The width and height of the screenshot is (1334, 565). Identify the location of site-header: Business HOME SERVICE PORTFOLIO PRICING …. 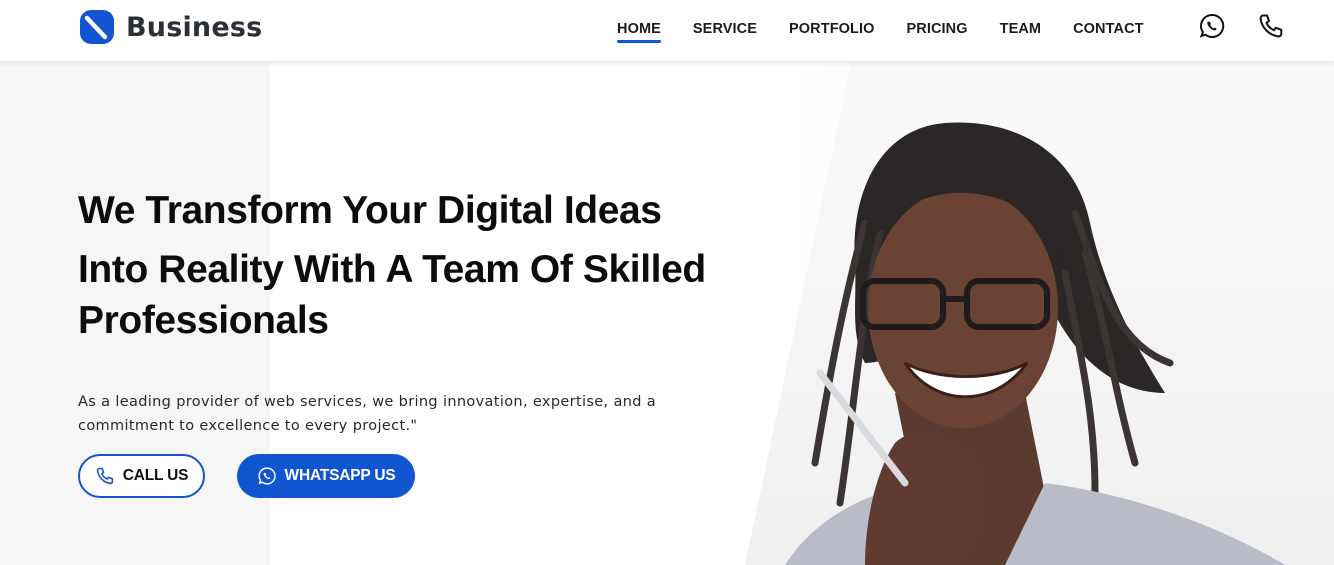
(667, 31).